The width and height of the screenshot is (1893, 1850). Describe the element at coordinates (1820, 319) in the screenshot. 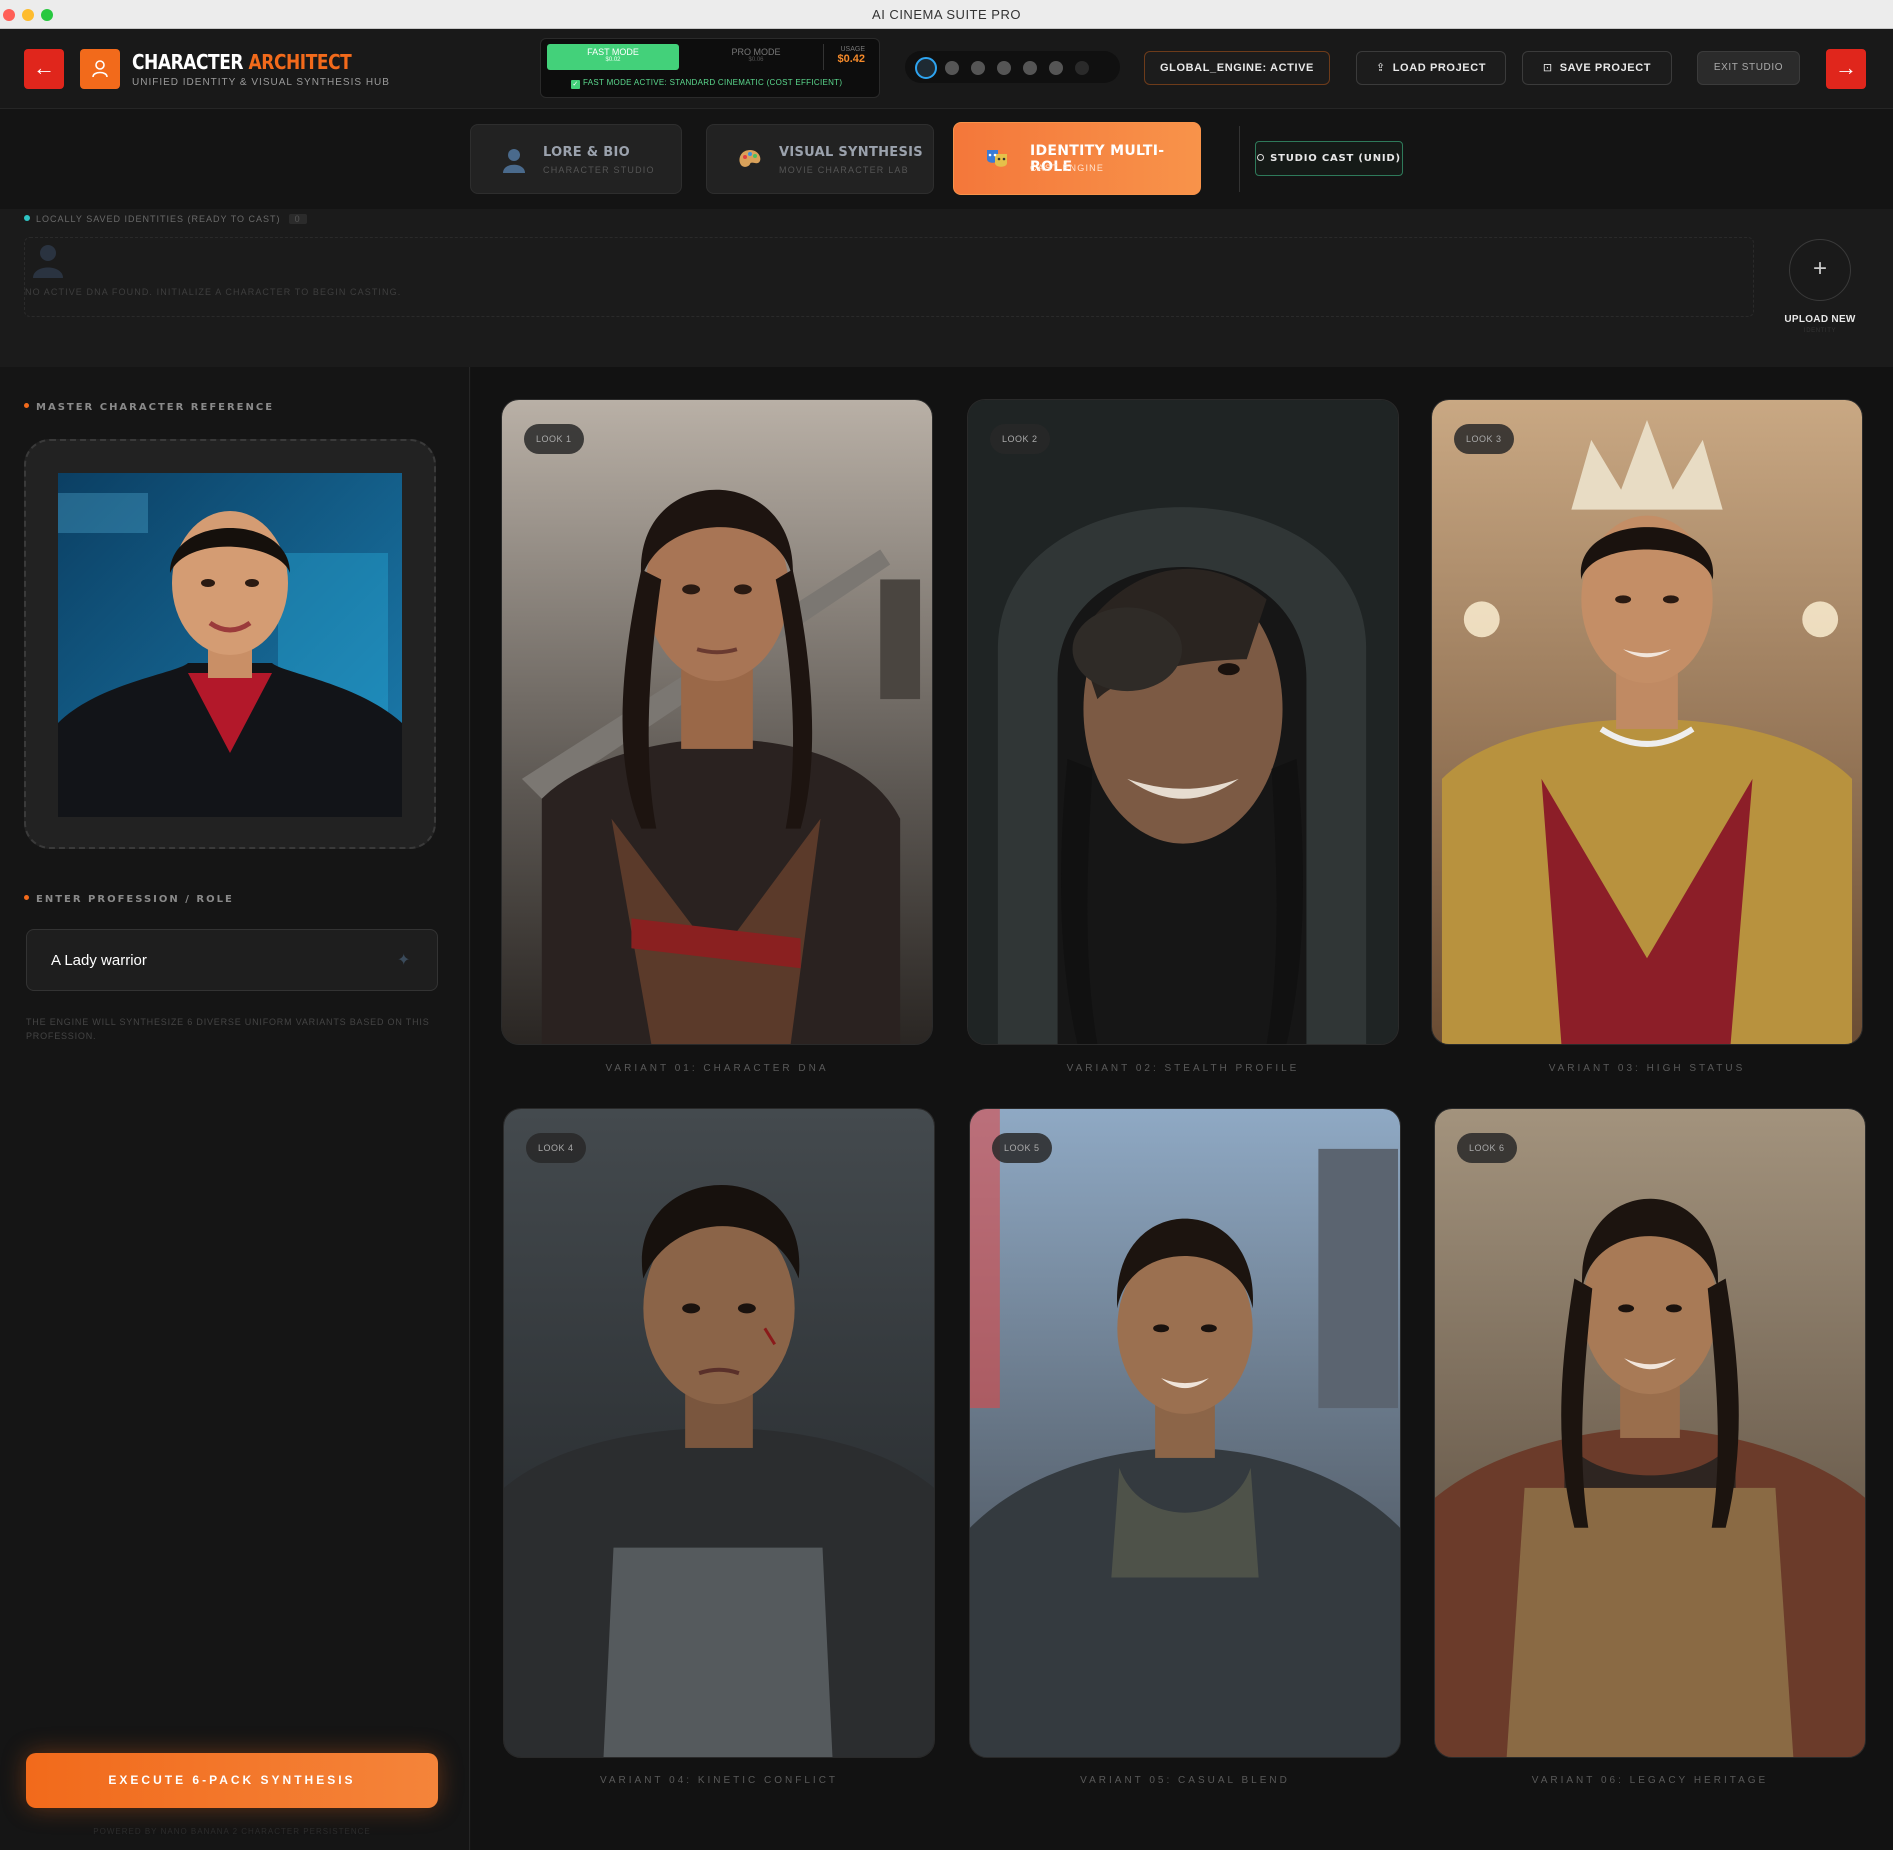

I see `upload-identity-label: UPLOAD NEW` at that location.